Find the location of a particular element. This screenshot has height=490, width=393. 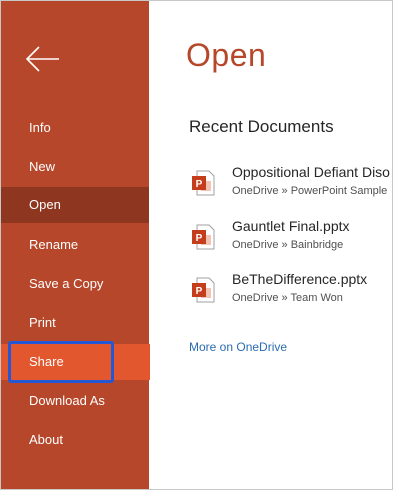

sidebar-item-rename: Rename is located at coordinates (75, 245).